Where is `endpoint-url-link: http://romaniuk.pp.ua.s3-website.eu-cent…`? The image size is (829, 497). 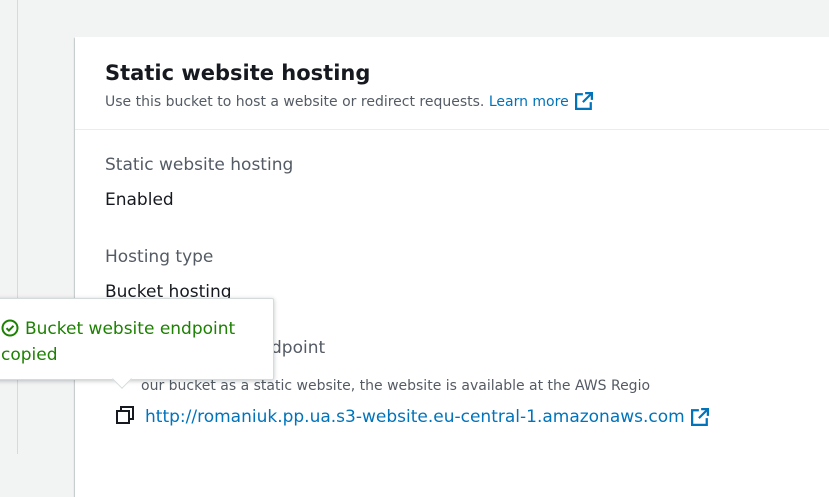
endpoint-url-link: http://romaniuk.pp.ua.s3-website.eu-cent… is located at coordinates (427, 417).